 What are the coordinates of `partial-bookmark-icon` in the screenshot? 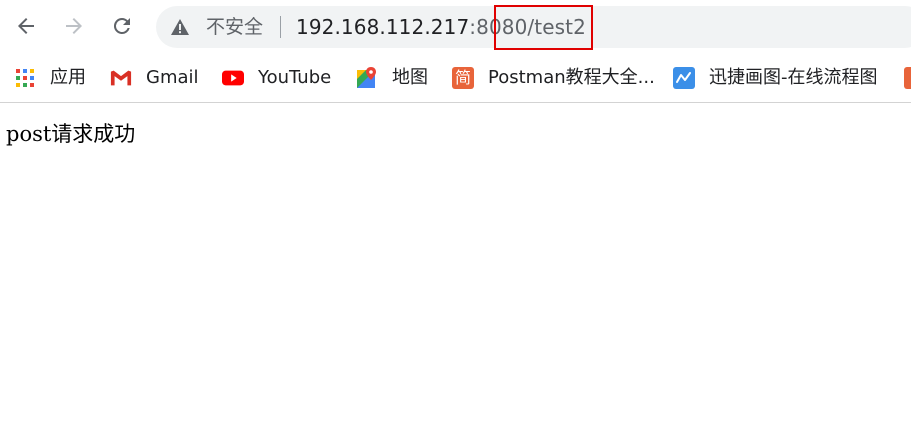 It's located at (907, 78).